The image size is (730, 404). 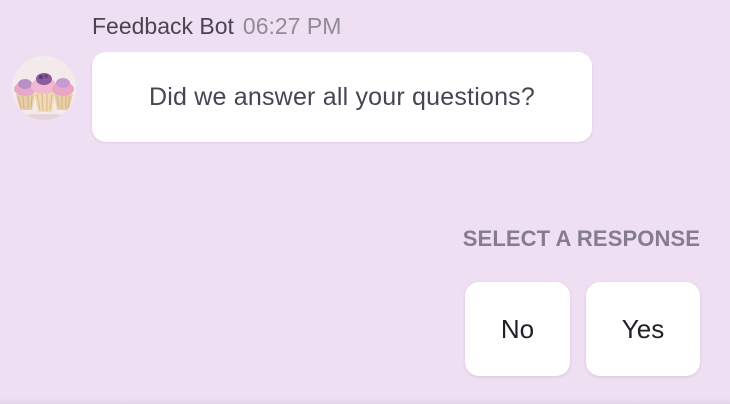 I want to click on message-text: Did we answer all your questions?, so click(x=342, y=96).